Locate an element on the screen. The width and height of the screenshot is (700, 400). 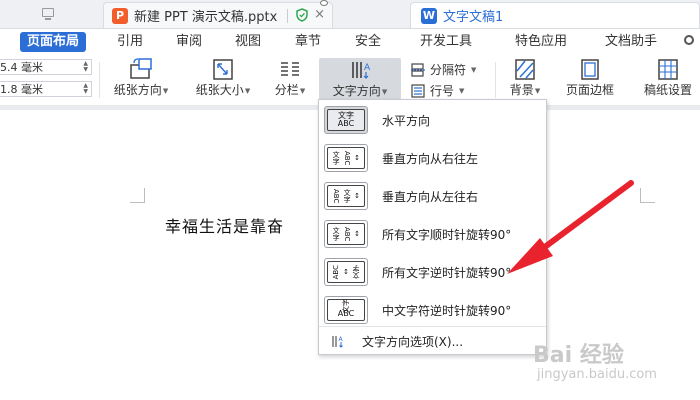
tab-sections: 章节 is located at coordinates (308, 42).